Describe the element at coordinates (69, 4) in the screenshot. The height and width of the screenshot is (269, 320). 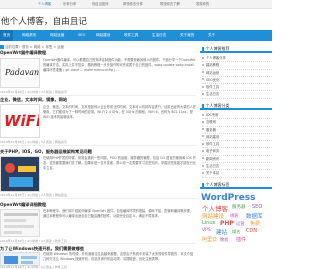
I see `top-nav-item: 乐享分享` at that location.